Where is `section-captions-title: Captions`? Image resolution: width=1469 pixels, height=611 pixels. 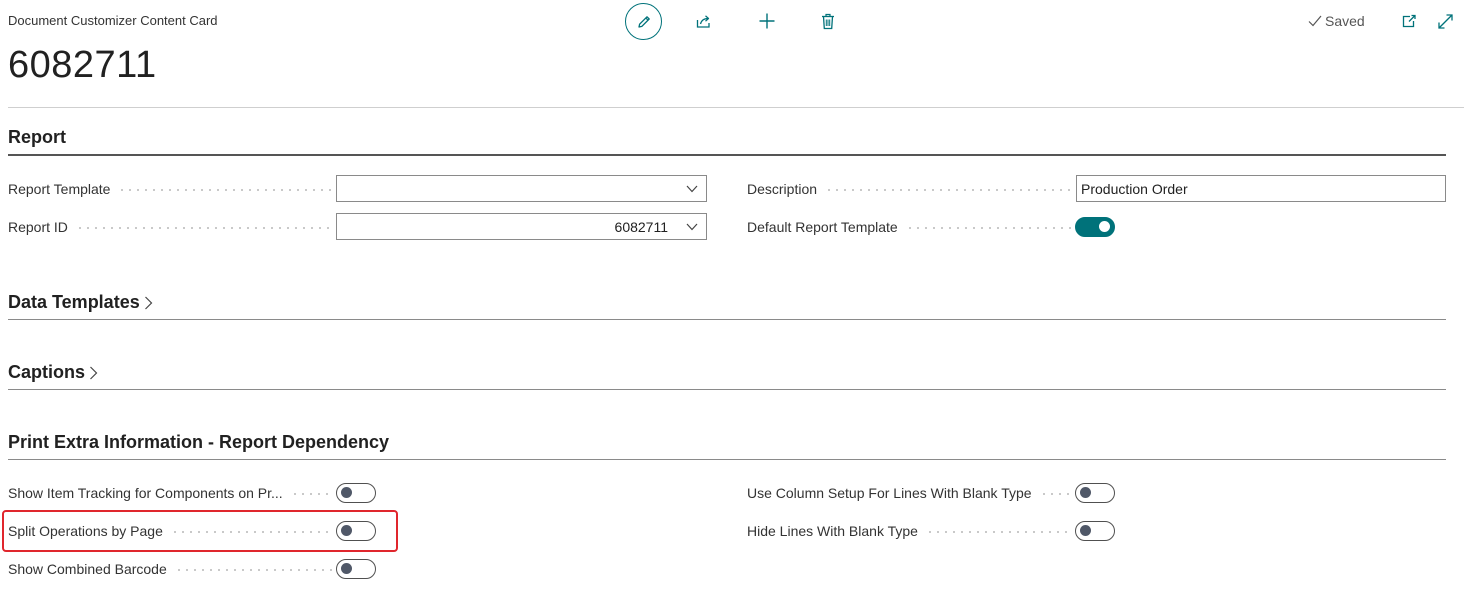 section-captions-title: Captions is located at coordinates (47, 372).